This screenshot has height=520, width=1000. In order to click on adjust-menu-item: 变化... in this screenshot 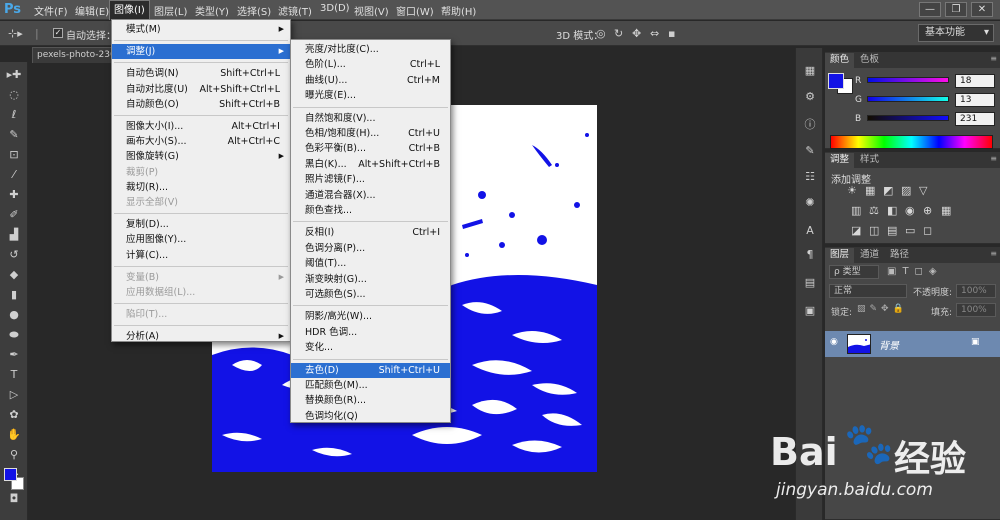, I will do `click(370, 347)`.